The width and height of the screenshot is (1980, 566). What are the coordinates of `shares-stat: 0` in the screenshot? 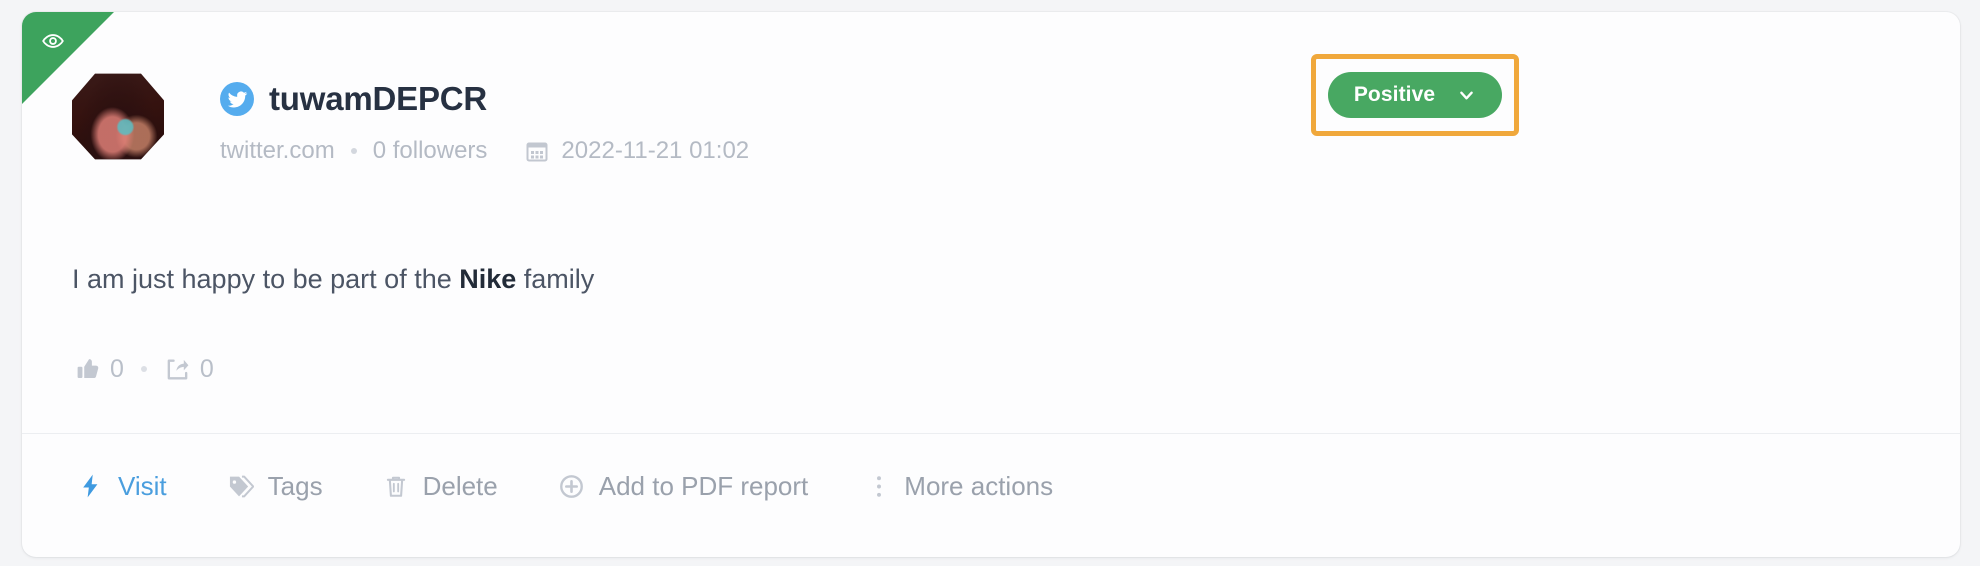 It's located at (189, 369).